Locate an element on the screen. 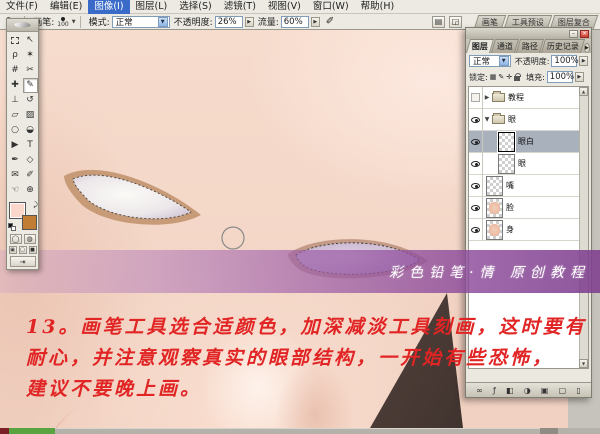 Image resolution: width=600 pixels, height=434 pixels. lock-transparency-icon: ▦ is located at coordinates (493, 77).